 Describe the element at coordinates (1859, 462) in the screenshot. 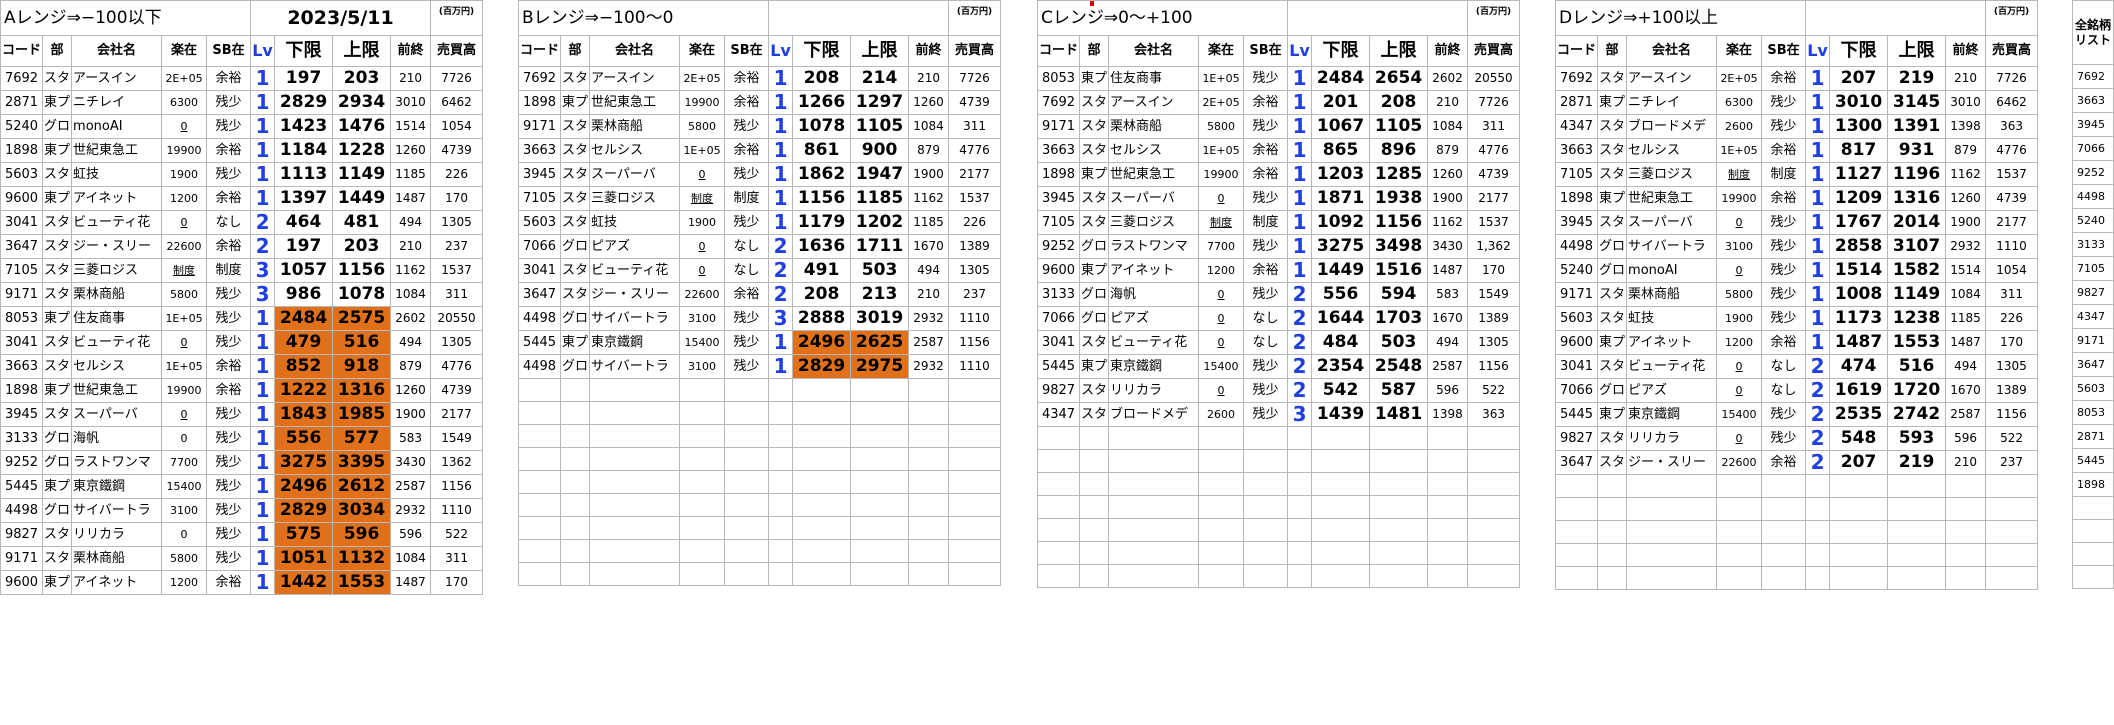

I see `cell-lo: 207` at that location.